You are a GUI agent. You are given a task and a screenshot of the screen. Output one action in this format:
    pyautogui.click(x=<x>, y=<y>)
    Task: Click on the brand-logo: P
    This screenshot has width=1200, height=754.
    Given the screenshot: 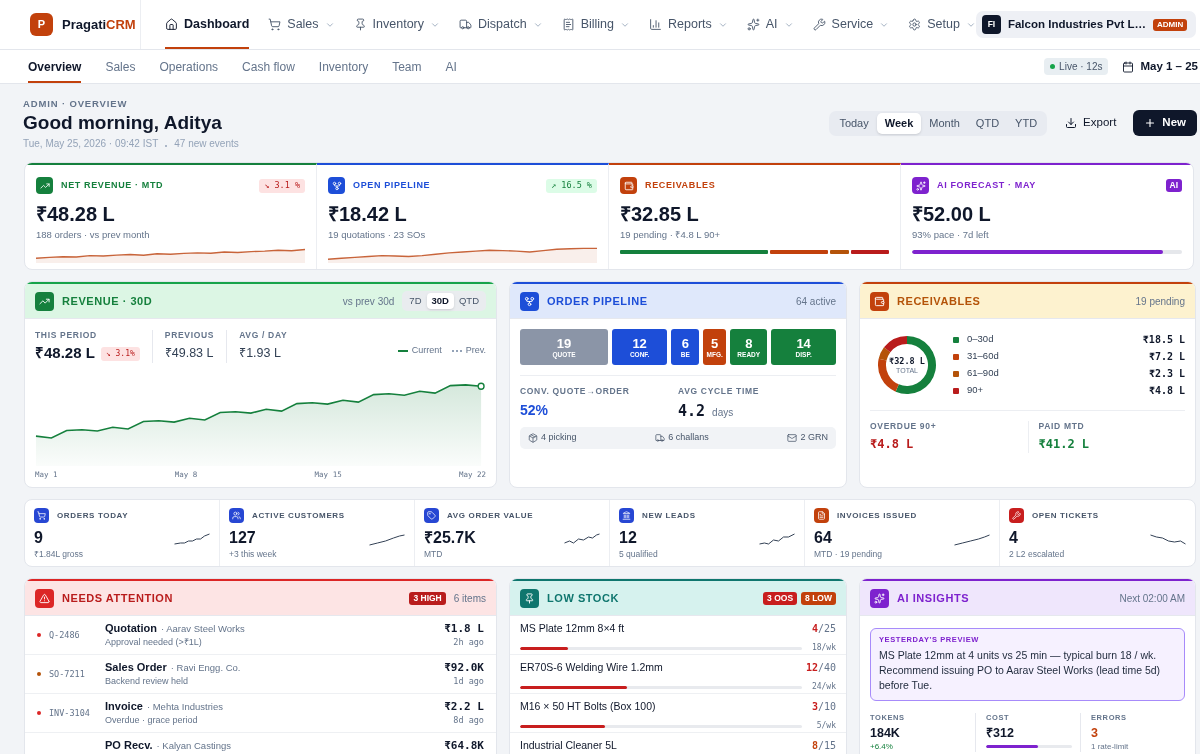 What is the action you would take?
    pyautogui.click(x=41, y=24)
    